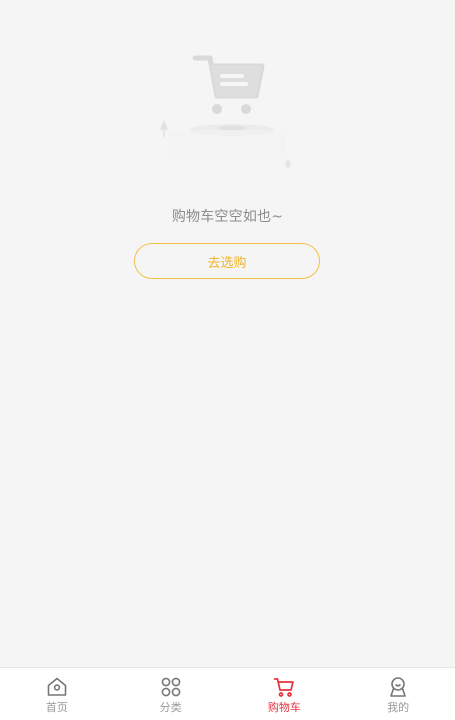 This screenshot has height=720, width=455. What do you see at coordinates (164, 128) in the screenshot?
I see `decor-tree` at bounding box center [164, 128].